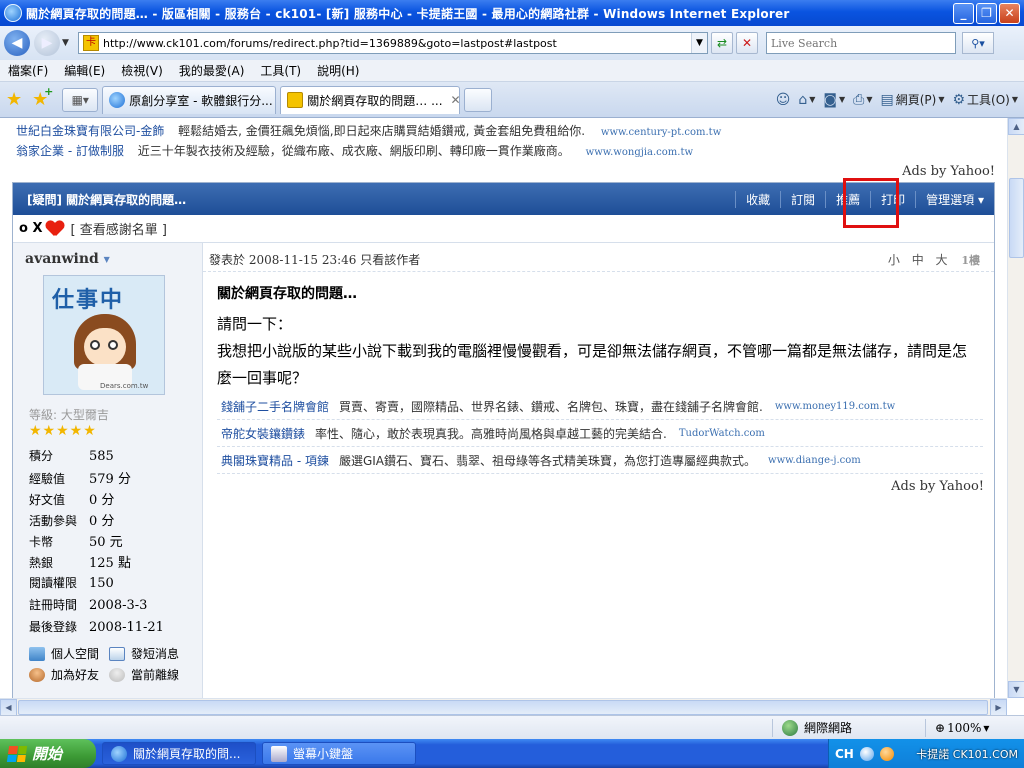 The height and width of the screenshot is (768, 1024). Describe the element at coordinates (67, 43) in the screenshot. I see `history-dropdown-icon: ▼` at that location.